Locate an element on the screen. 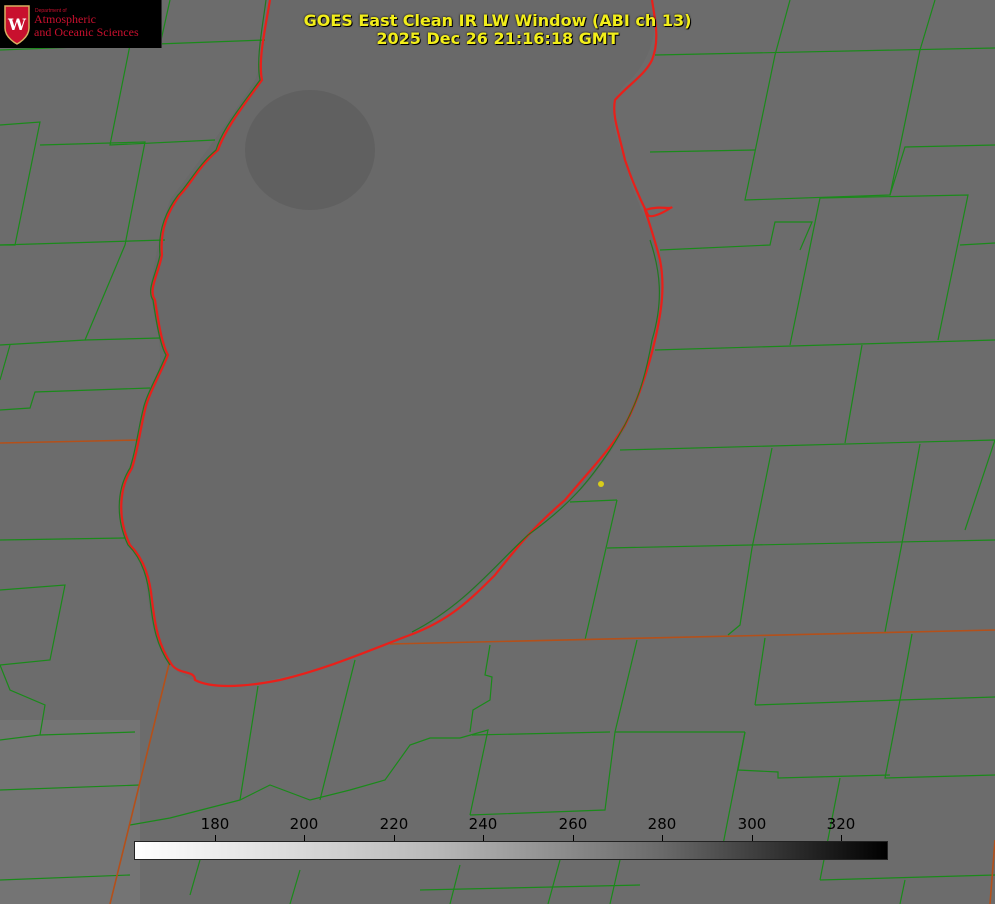 The width and height of the screenshot is (995, 904). colorbar-tick-label: 240 is located at coordinates (483, 824).